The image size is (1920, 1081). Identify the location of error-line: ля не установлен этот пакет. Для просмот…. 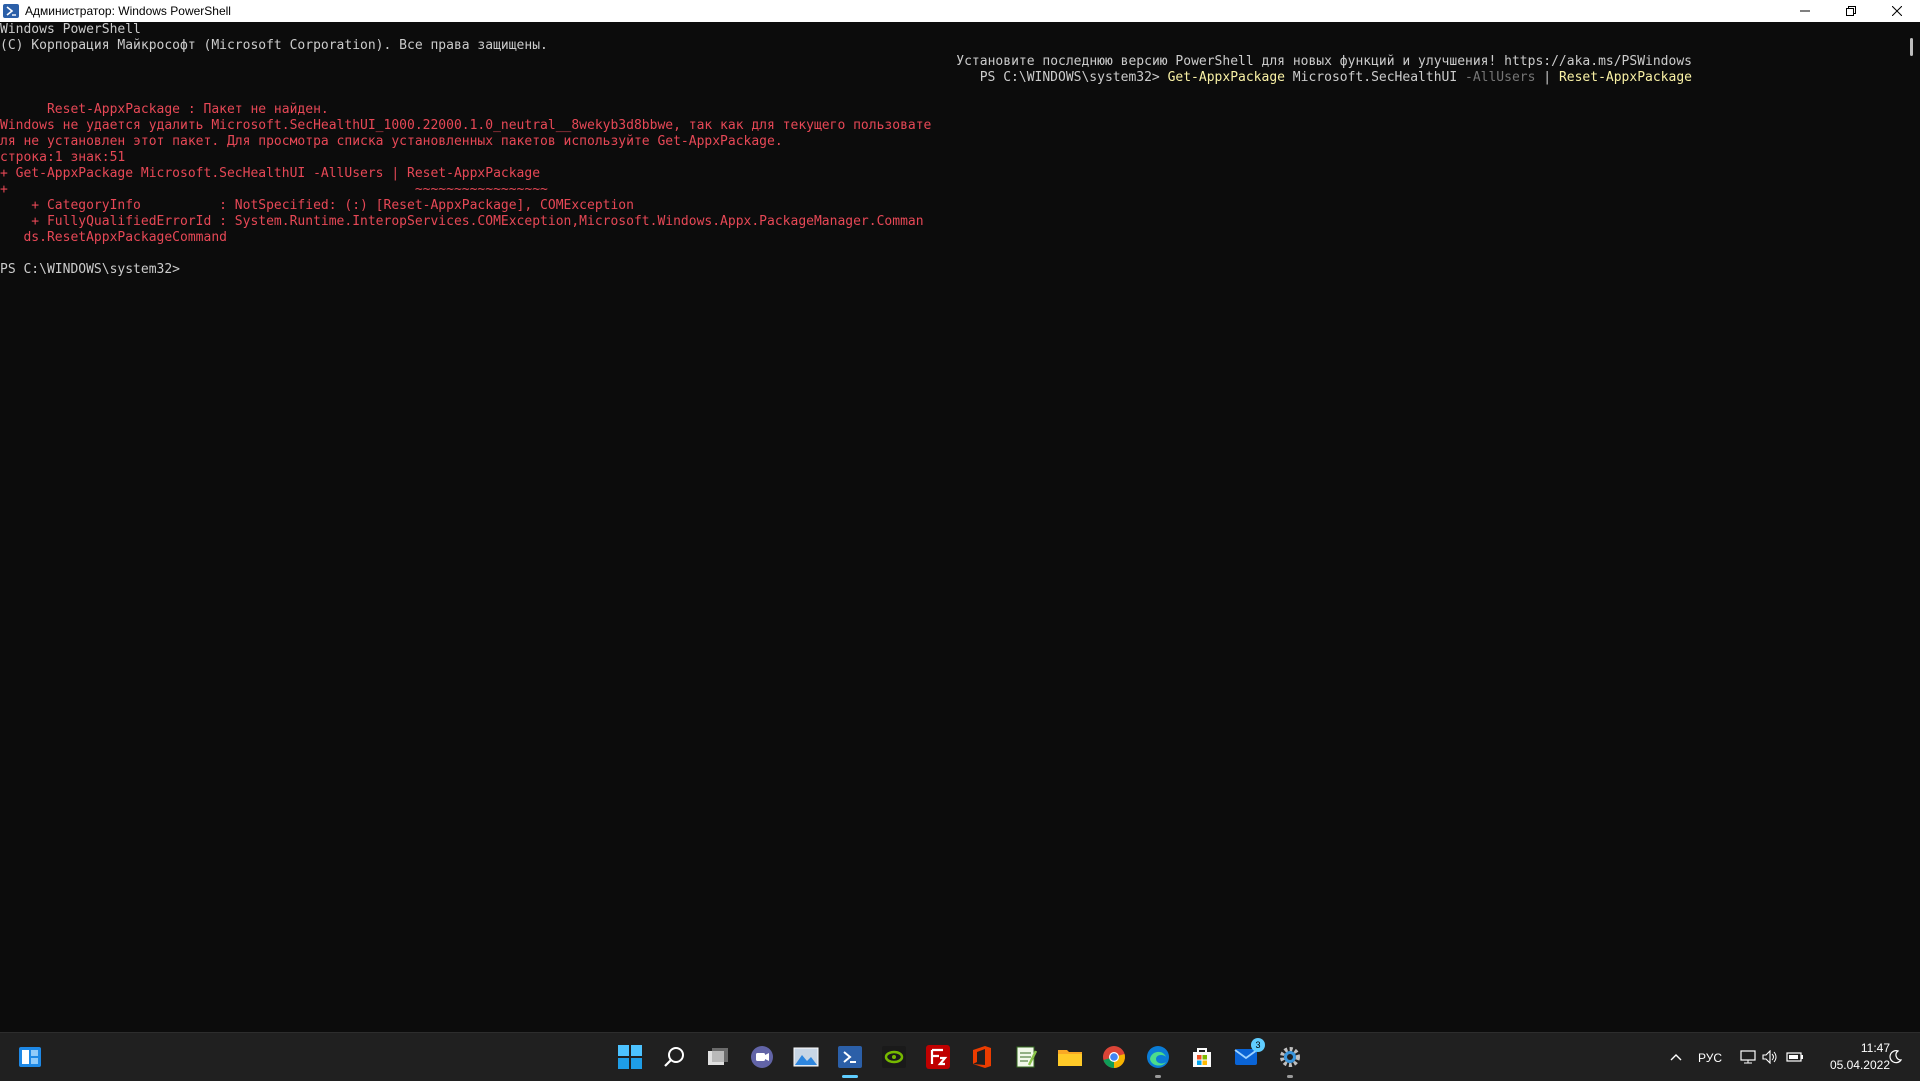
(391, 141).